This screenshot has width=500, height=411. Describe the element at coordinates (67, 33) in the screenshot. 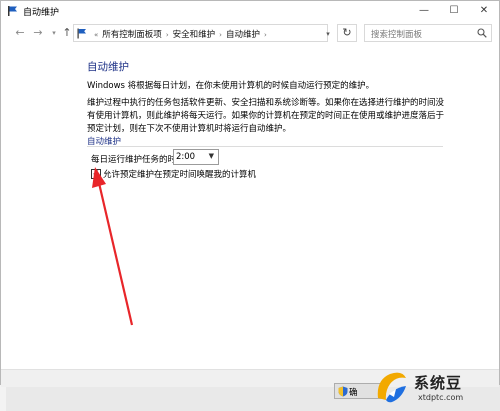

I see `up-button: ↑` at that location.